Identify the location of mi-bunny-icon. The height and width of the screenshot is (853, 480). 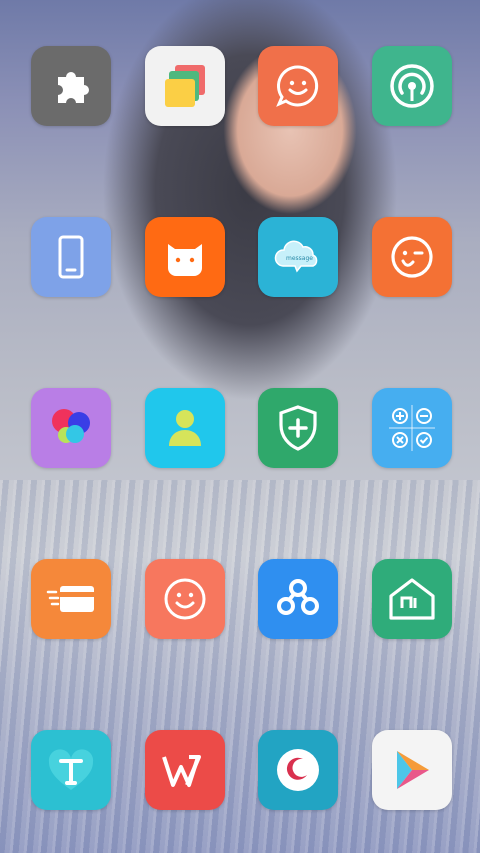
(185, 260).